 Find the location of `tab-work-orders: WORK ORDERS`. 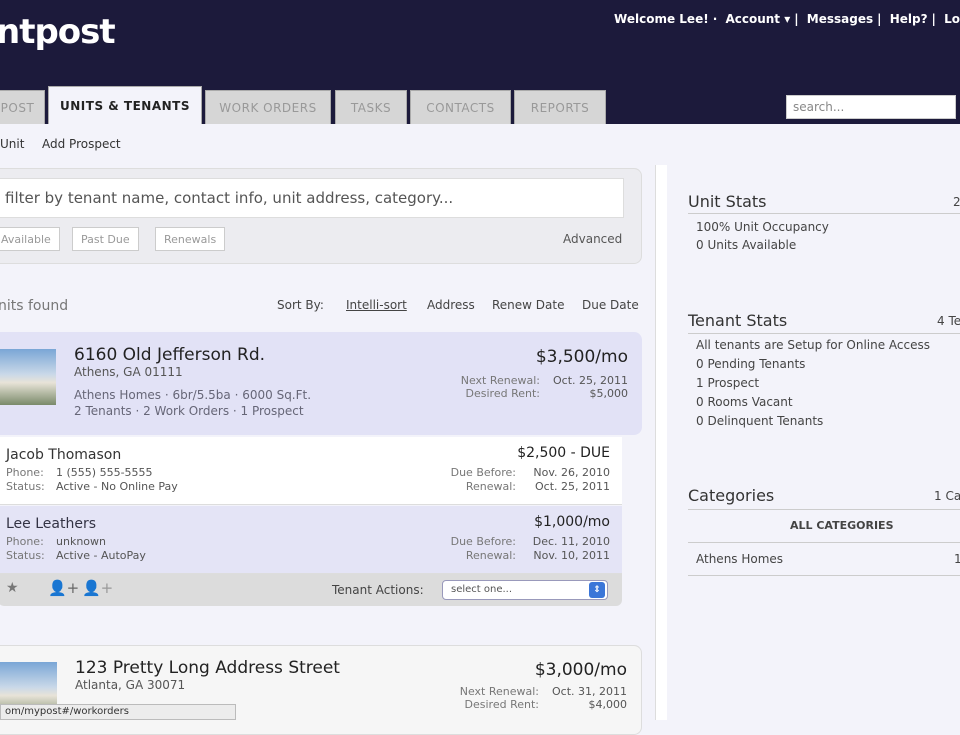

tab-work-orders: WORK ORDERS is located at coordinates (268, 107).